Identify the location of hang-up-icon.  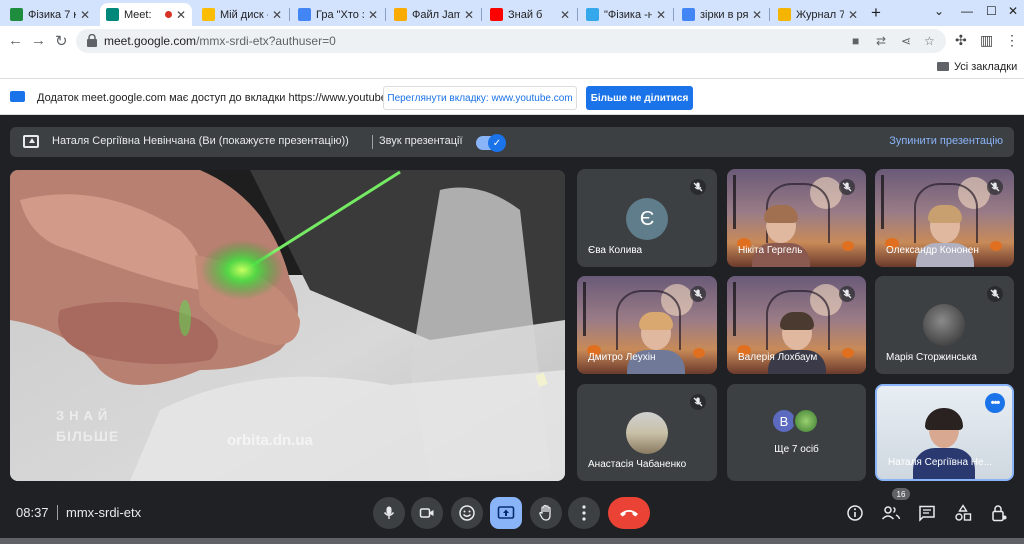
(629, 513).